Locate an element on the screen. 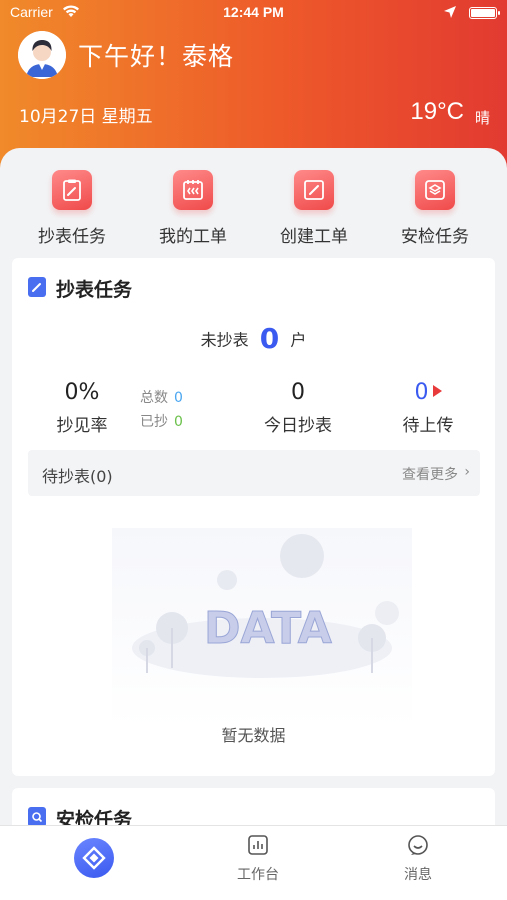 The height and width of the screenshot is (900, 507). quick-action-label: 安检任务 is located at coordinates (435, 237).